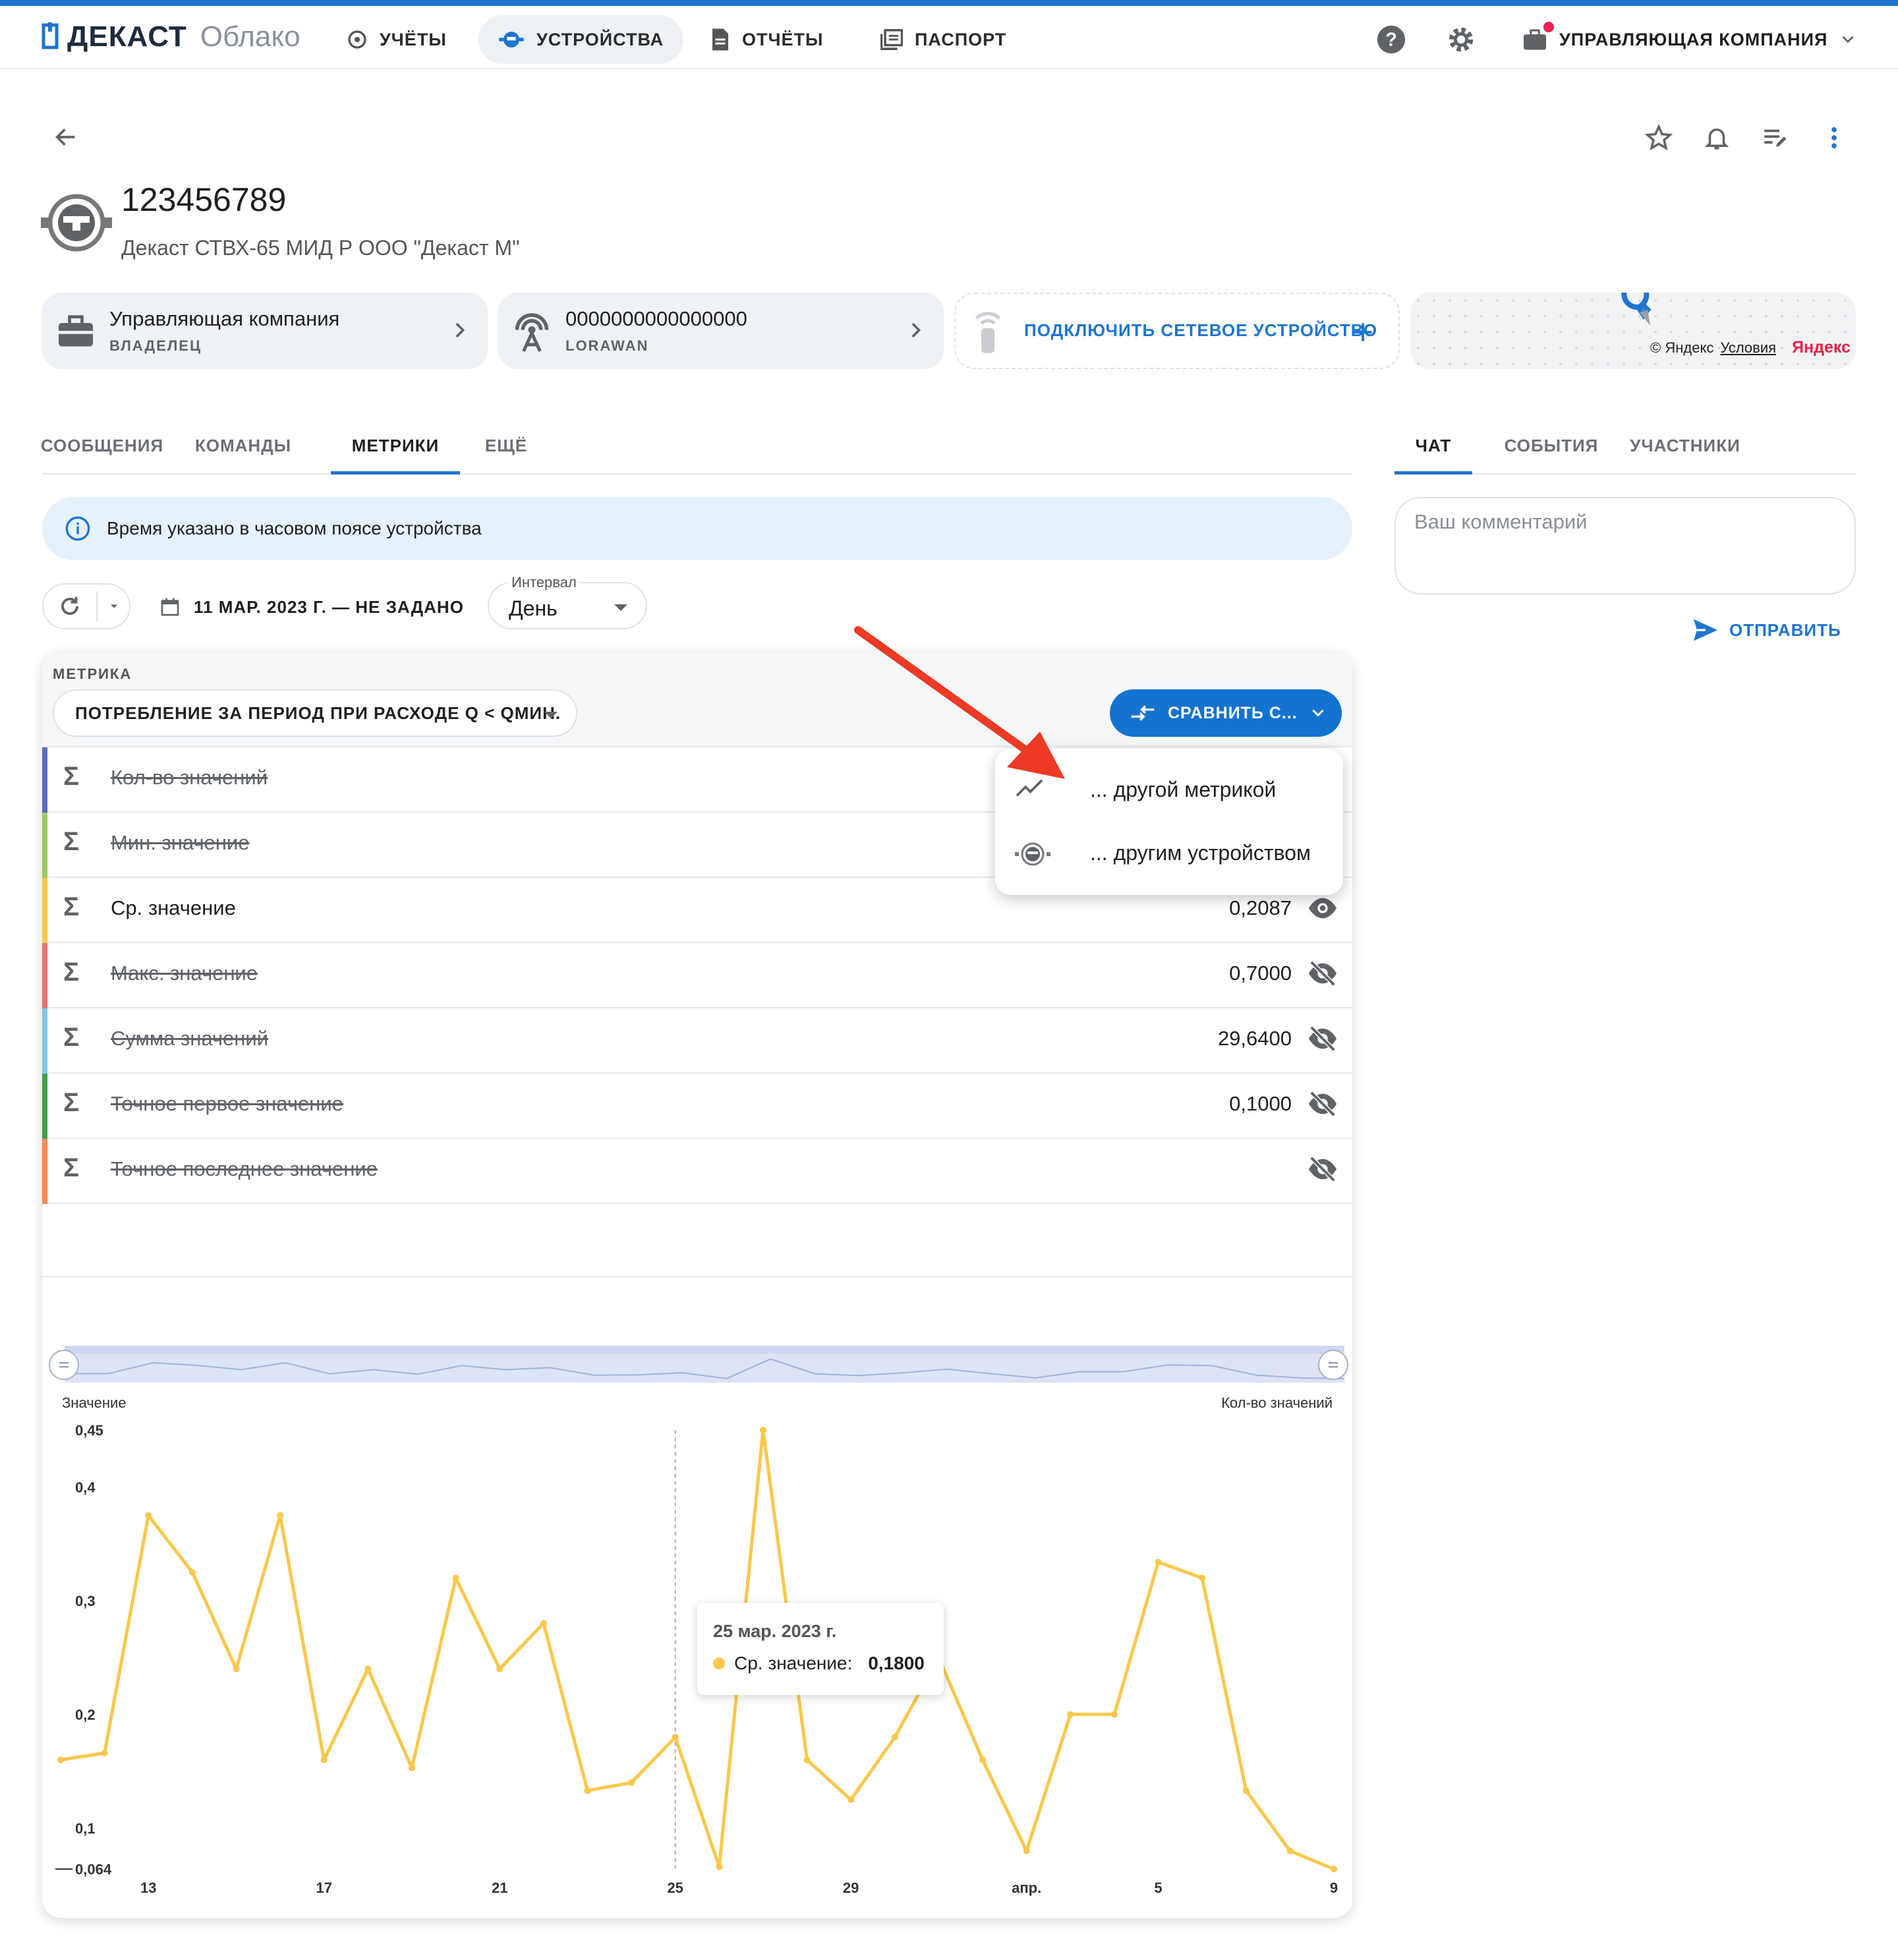  I want to click on settings-button, so click(1461, 39).